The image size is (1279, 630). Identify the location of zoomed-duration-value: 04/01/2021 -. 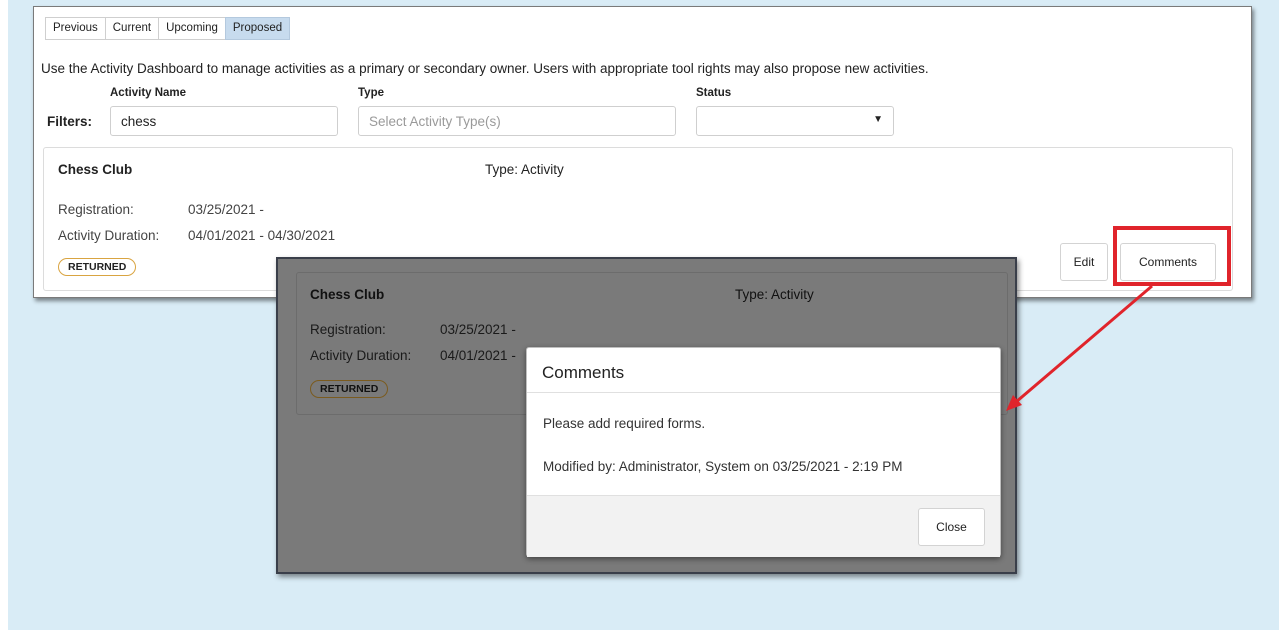
(478, 355).